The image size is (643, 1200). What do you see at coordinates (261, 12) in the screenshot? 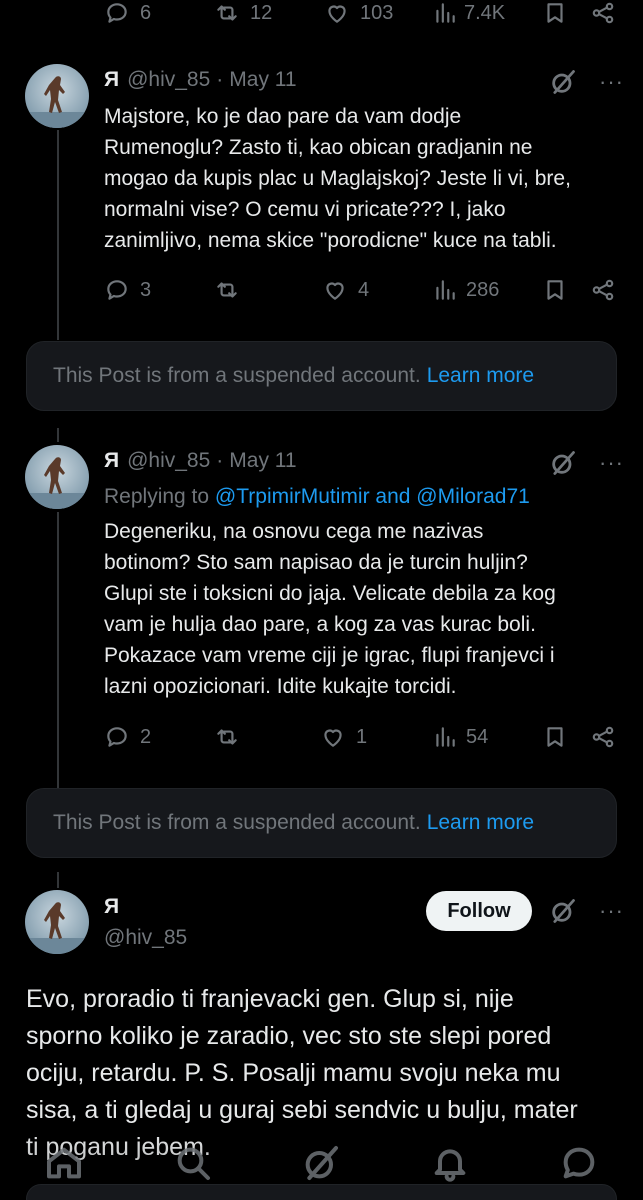
I see `repost-count: 12` at bounding box center [261, 12].